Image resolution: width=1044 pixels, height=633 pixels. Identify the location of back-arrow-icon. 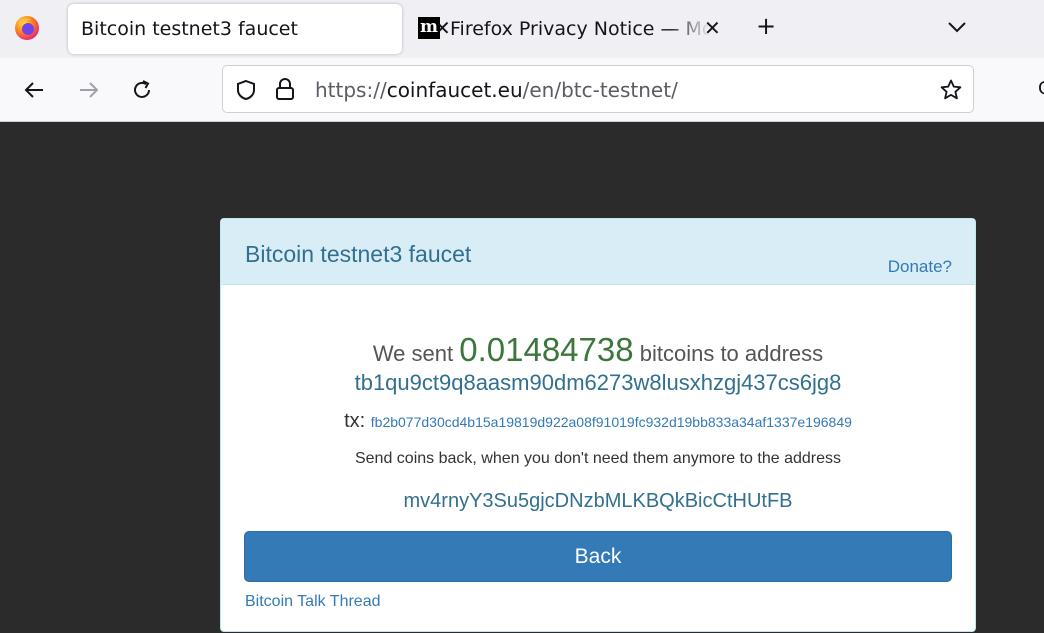
(34, 90).